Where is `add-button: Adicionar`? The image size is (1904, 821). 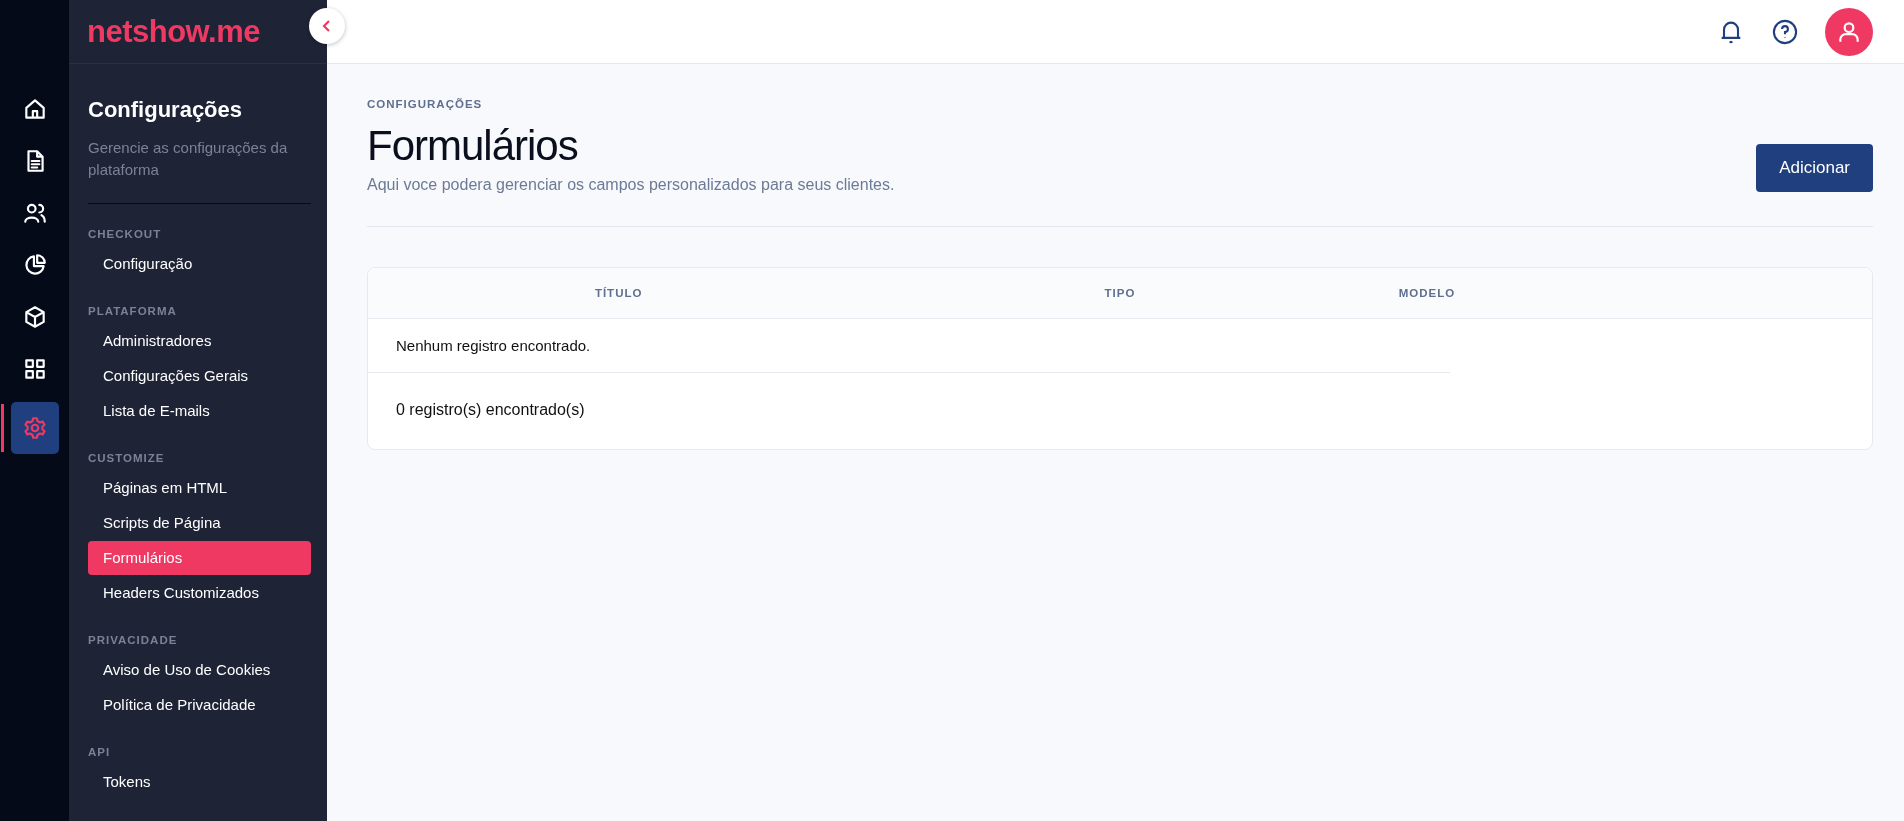 add-button: Adicionar is located at coordinates (1814, 168).